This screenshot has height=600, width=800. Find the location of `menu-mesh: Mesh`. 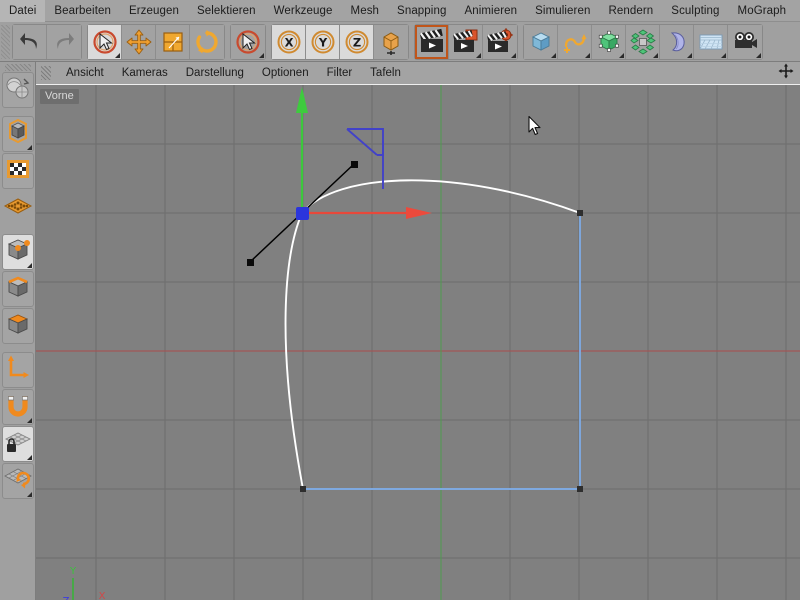

menu-mesh: Mesh is located at coordinates (365, 11).